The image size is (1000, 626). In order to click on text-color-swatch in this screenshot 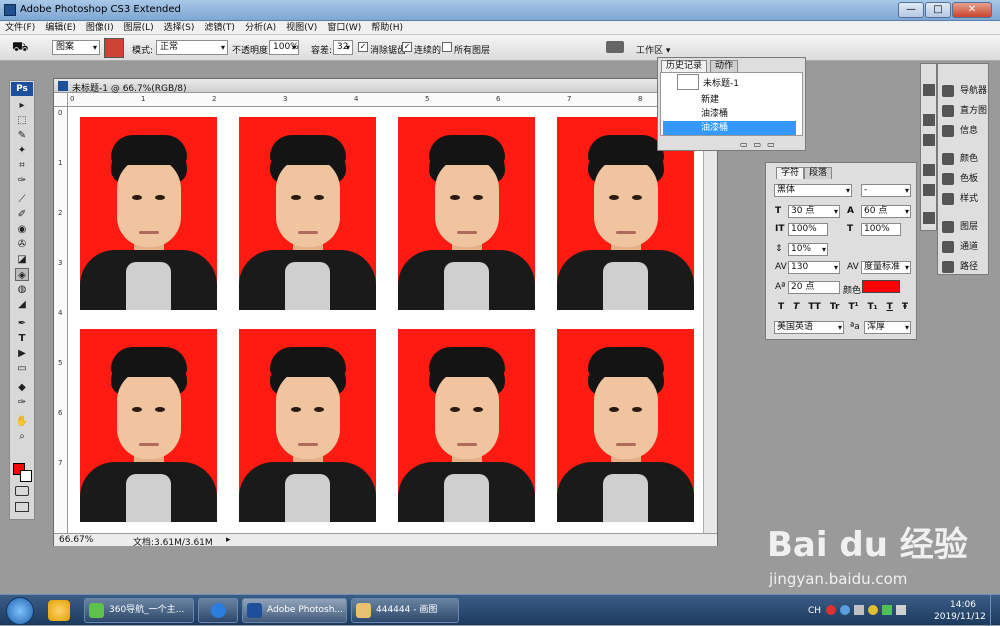, I will do `click(881, 286)`.